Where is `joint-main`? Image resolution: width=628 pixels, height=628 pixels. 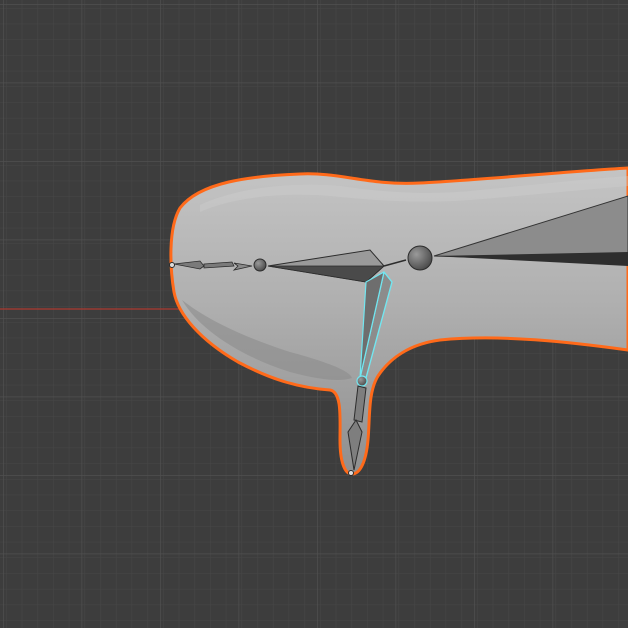
joint-main is located at coordinates (420, 258).